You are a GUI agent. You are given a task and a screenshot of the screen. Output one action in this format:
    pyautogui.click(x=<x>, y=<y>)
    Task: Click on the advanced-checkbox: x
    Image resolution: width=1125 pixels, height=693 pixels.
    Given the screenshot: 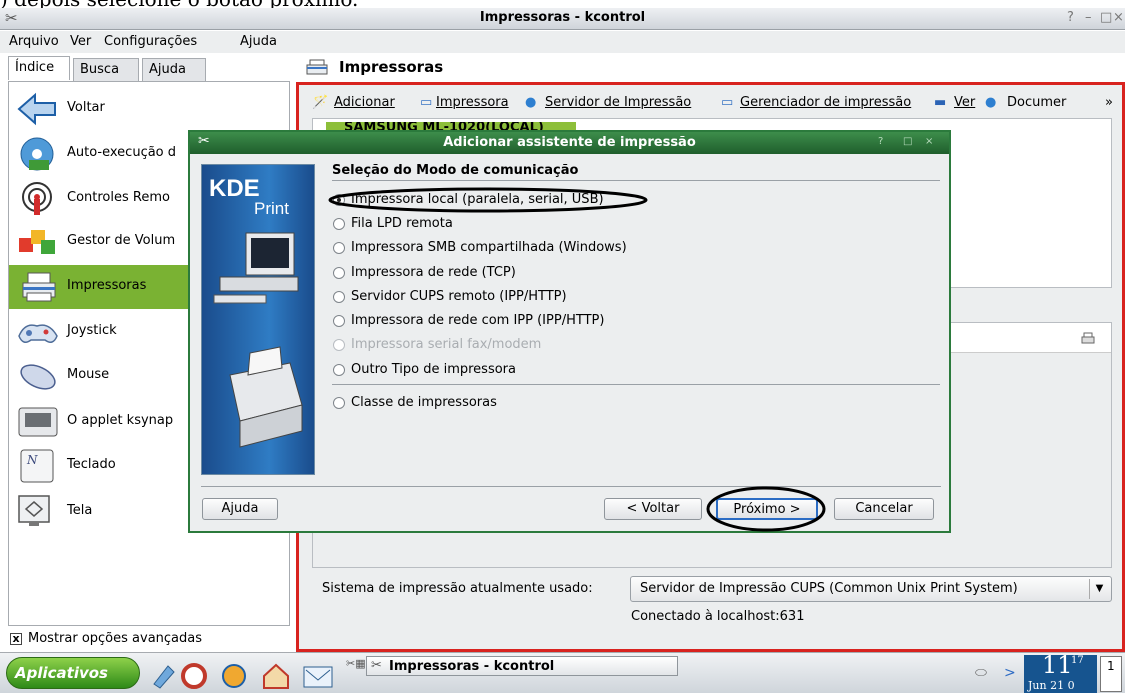 What is the action you would take?
    pyautogui.click(x=16, y=639)
    